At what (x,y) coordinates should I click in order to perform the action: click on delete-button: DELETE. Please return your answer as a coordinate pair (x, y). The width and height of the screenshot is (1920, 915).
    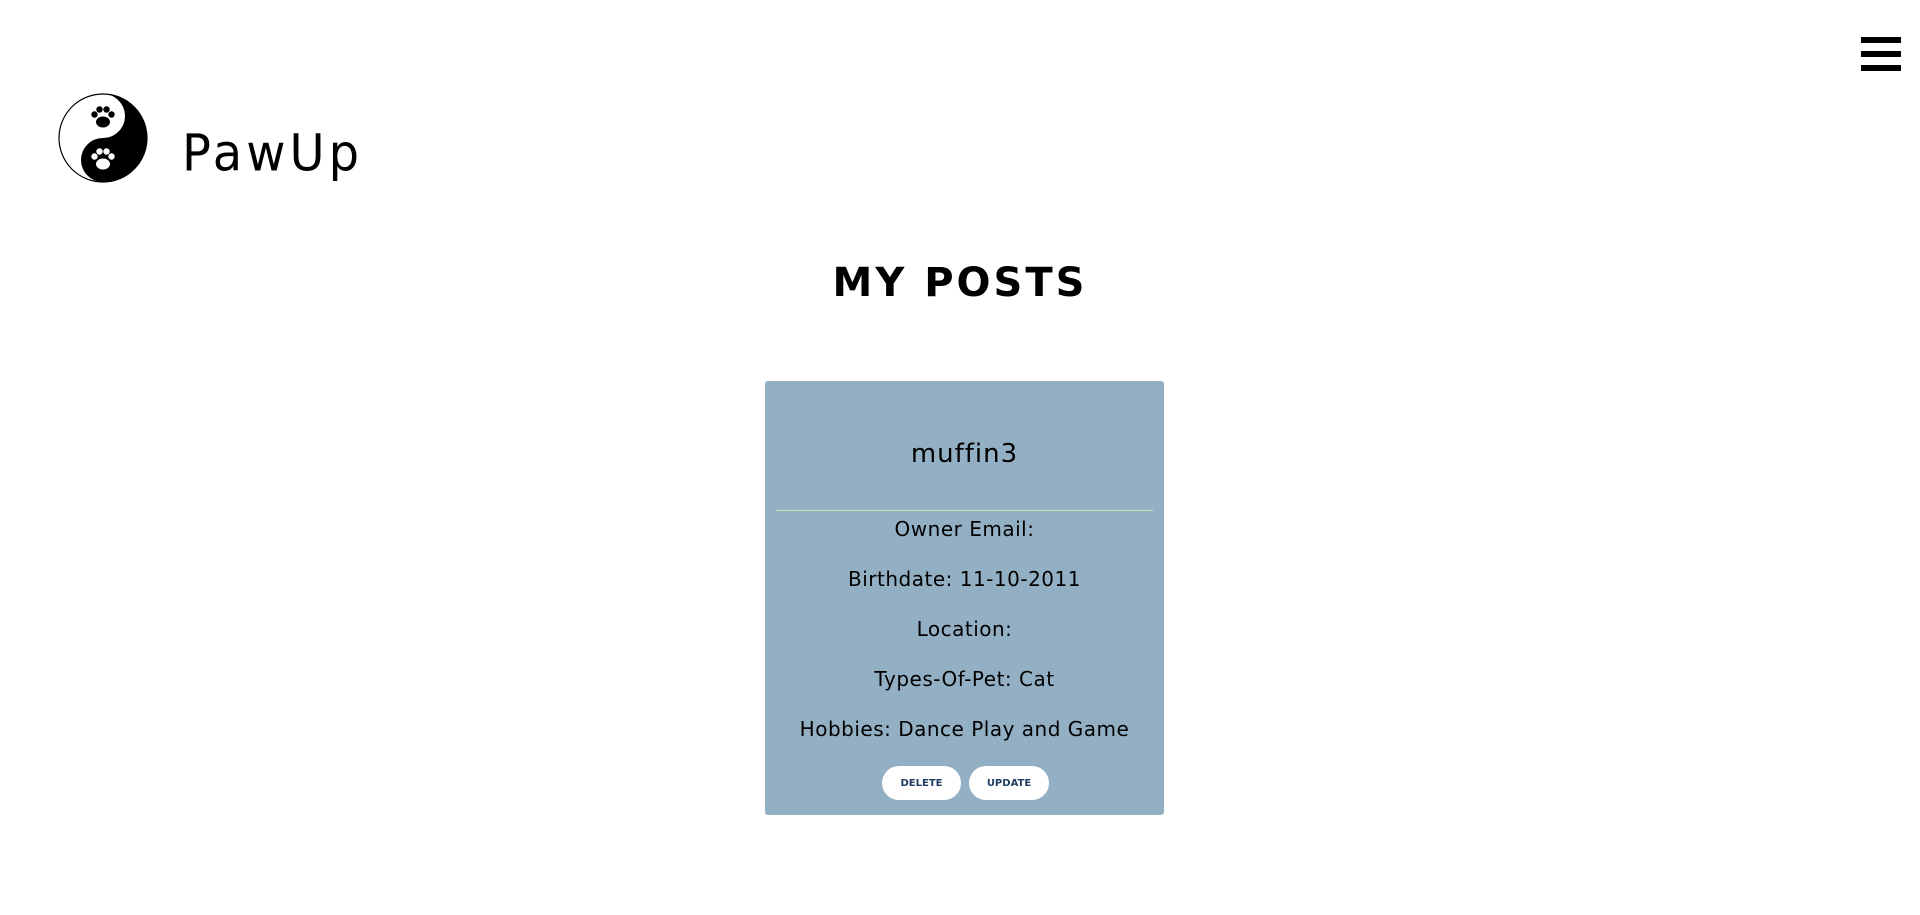
    Looking at the image, I should click on (921, 783).